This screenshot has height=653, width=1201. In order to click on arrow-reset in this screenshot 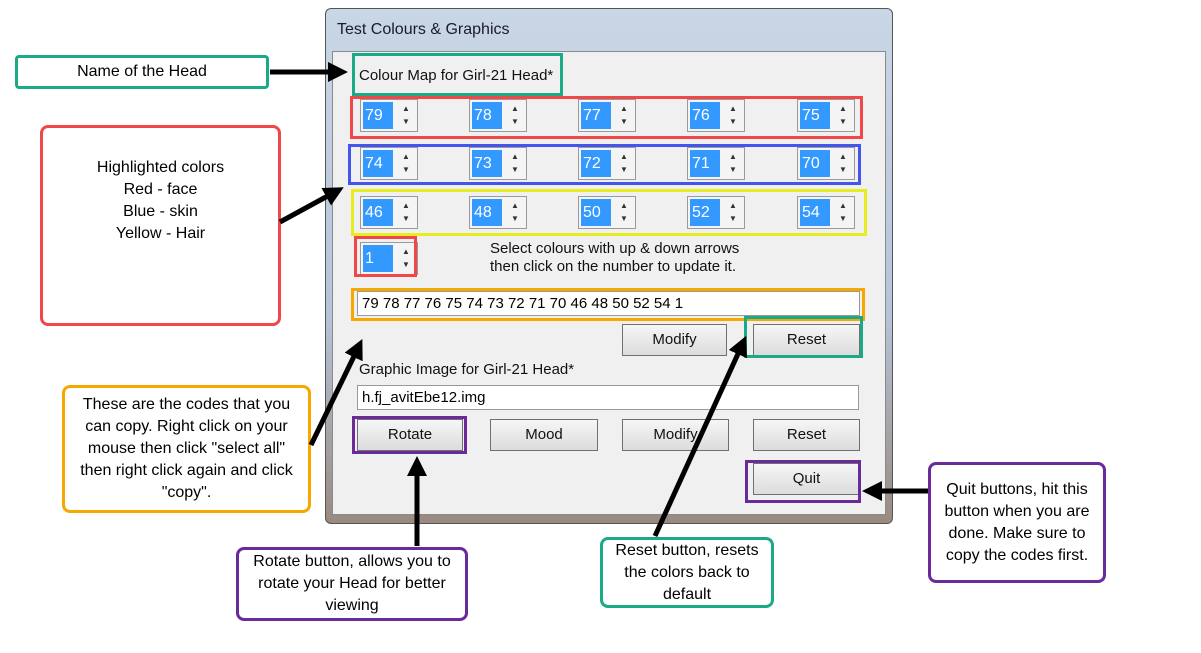, I will do `click(699, 436)`.